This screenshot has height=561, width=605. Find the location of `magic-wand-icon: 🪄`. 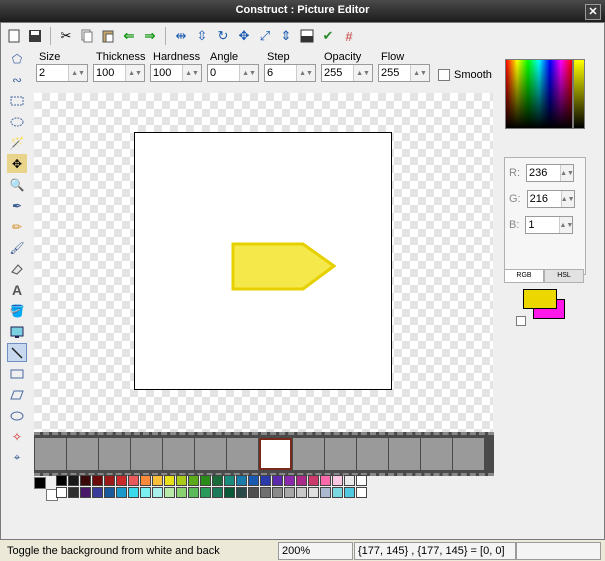

magic-wand-icon: 🪄 is located at coordinates (17, 142).